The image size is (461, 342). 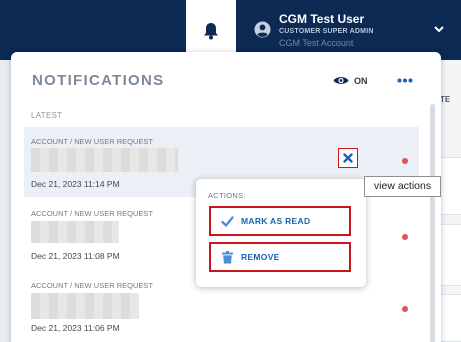 I want to click on actions-heading: ACTIONS:, so click(x=227, y=195).